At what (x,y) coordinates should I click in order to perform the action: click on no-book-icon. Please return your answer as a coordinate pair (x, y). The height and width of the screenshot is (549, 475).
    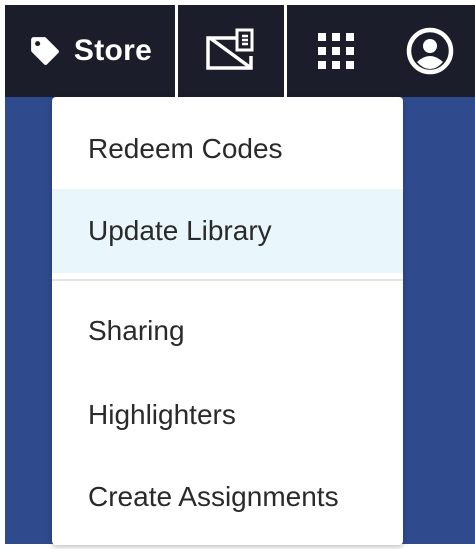
    Looking at the image, I should click on (231, 51).